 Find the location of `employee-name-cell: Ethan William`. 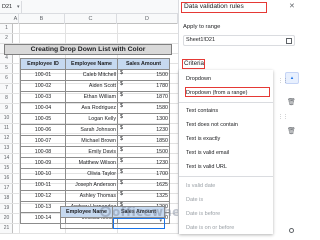

employee-name-cell: Ethan William is located at coordinates (91, 97).